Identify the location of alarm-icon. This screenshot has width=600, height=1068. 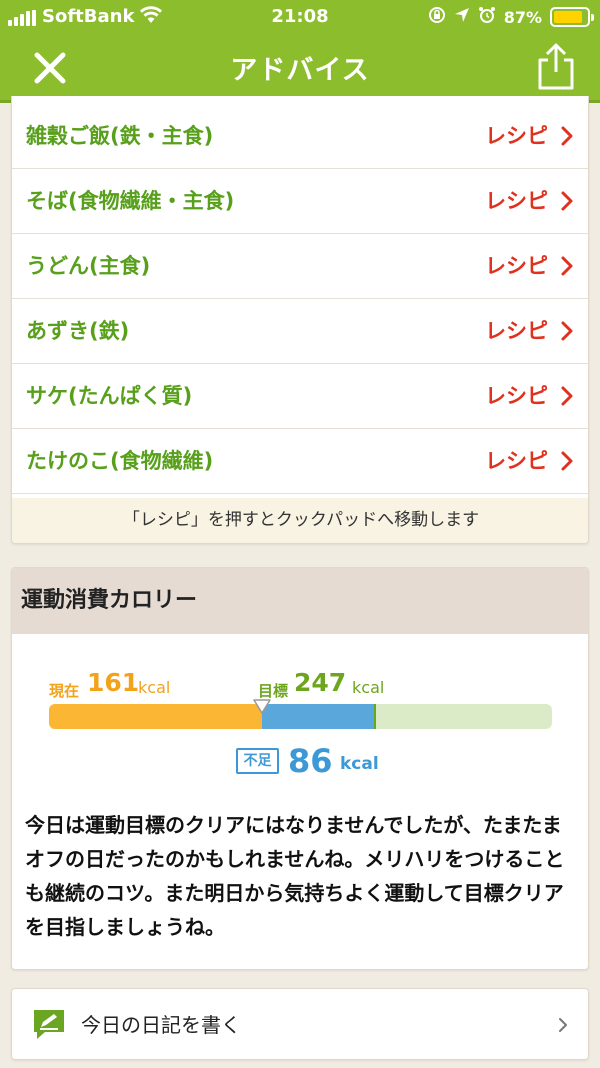
(487, 17).